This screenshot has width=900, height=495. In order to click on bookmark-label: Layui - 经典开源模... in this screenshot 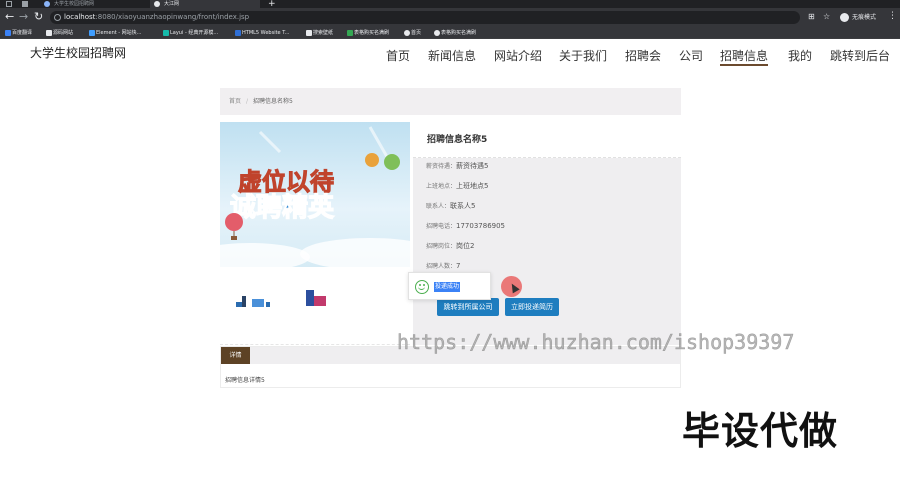, I will do `click(194, 33)`.